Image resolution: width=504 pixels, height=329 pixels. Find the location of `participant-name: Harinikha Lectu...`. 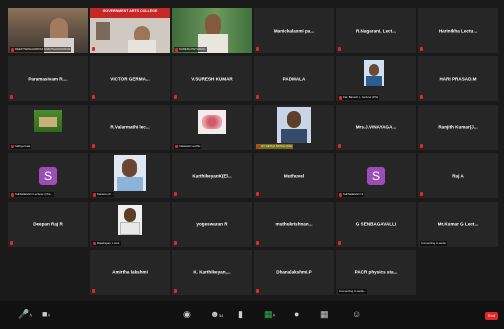

participant-name: Harinikha Lectu... is located at coordinates (458, 30).